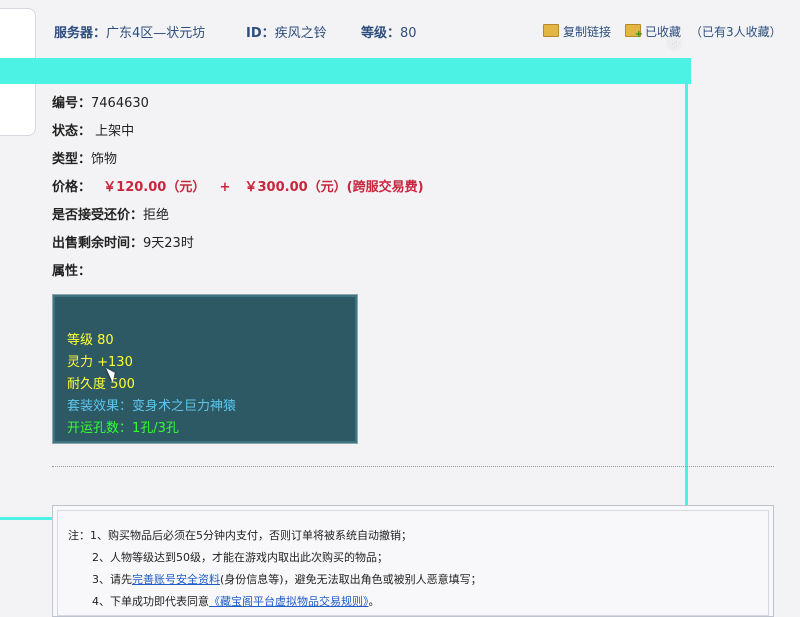 The image size is (800, 617). What do you see at coordinates (115, 131) in the screenshot?
I see `status-value: 上架中` at bounding box center [115, 131].